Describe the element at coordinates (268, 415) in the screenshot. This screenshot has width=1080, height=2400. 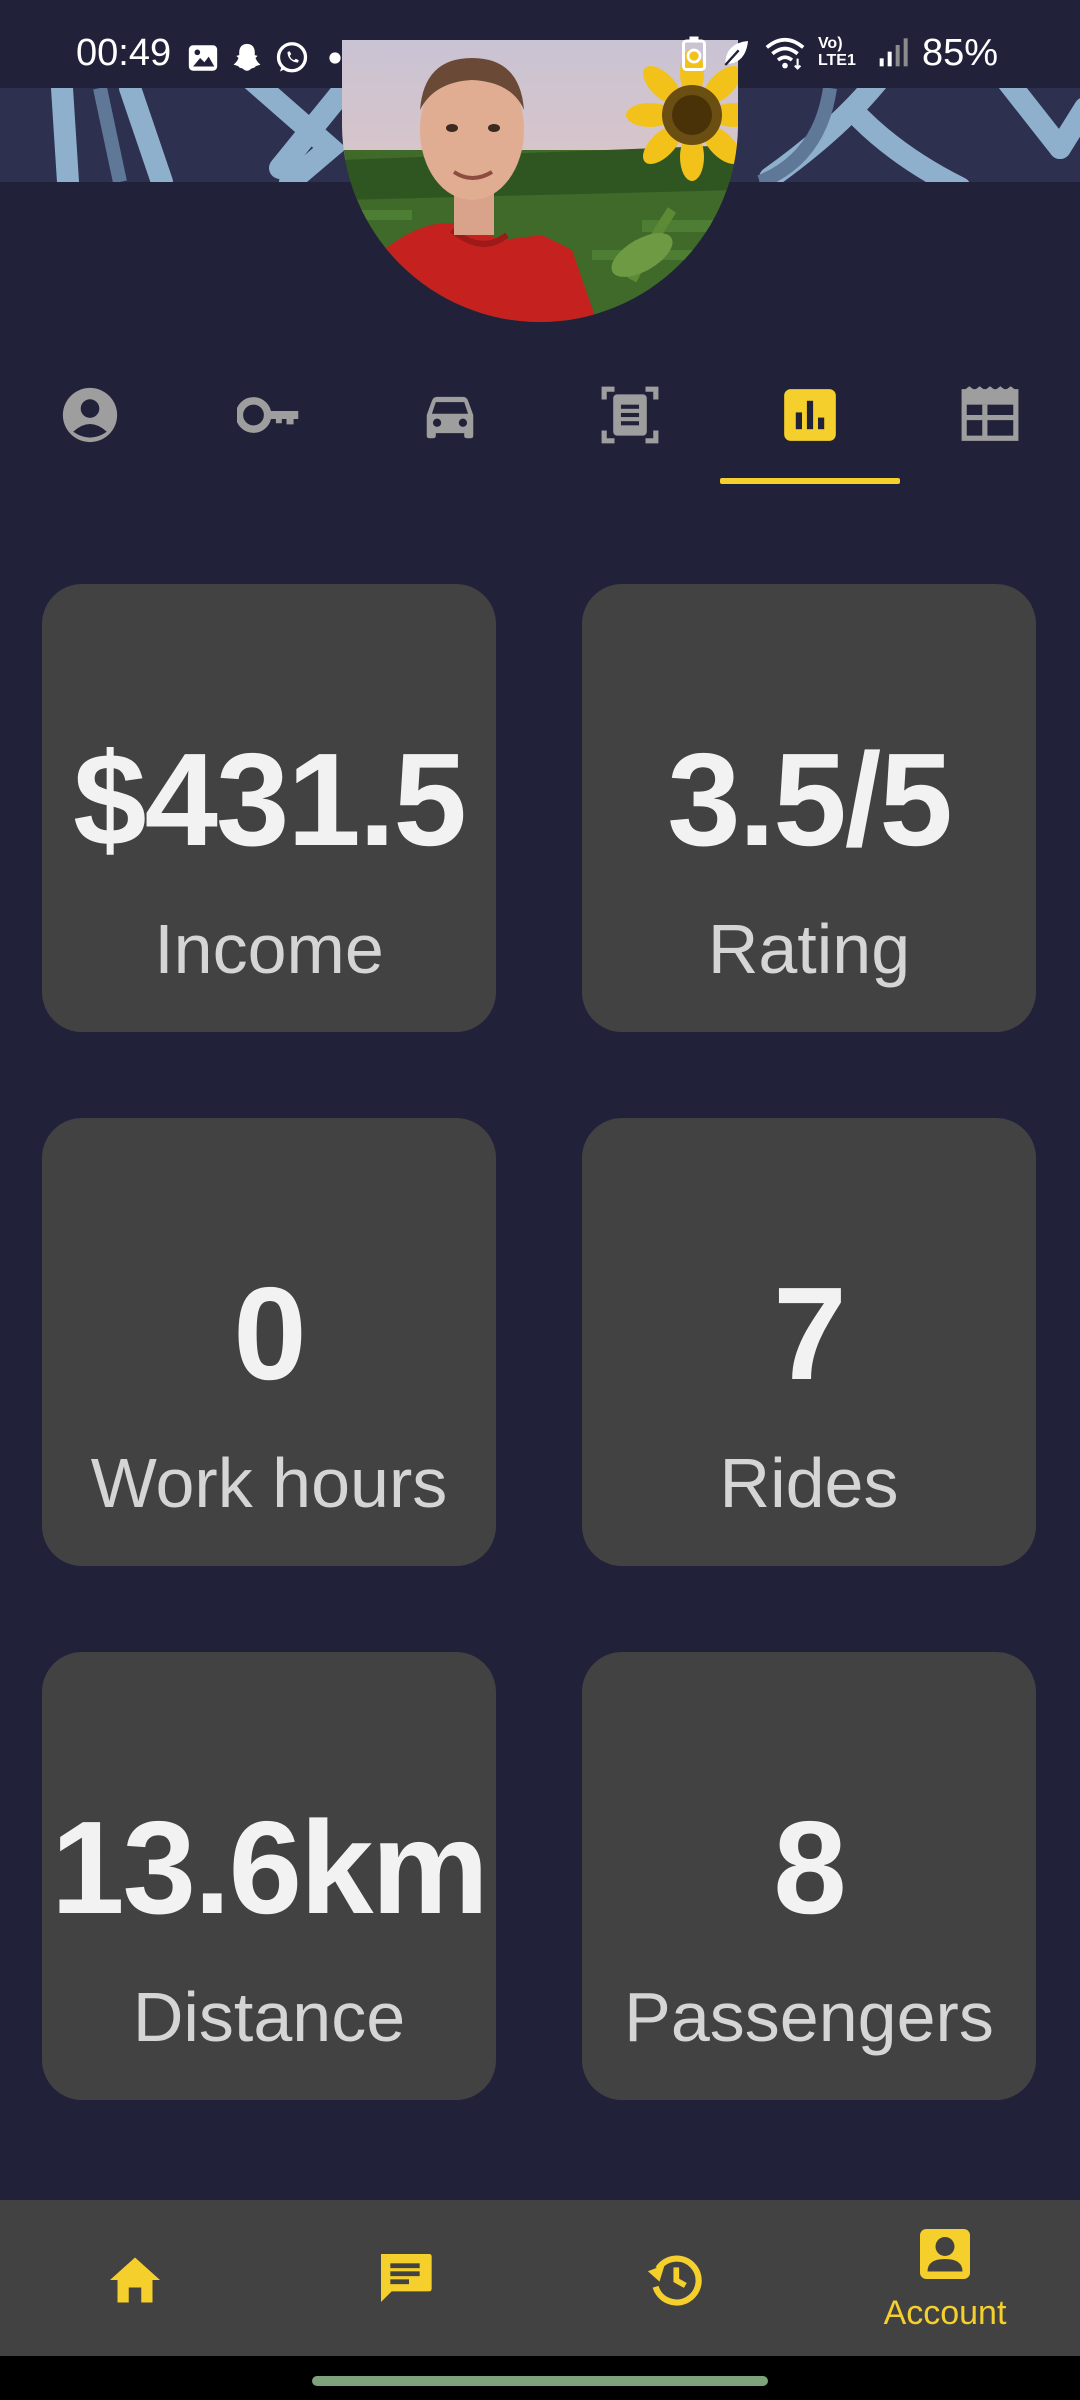
I see `key-icon` at that location.